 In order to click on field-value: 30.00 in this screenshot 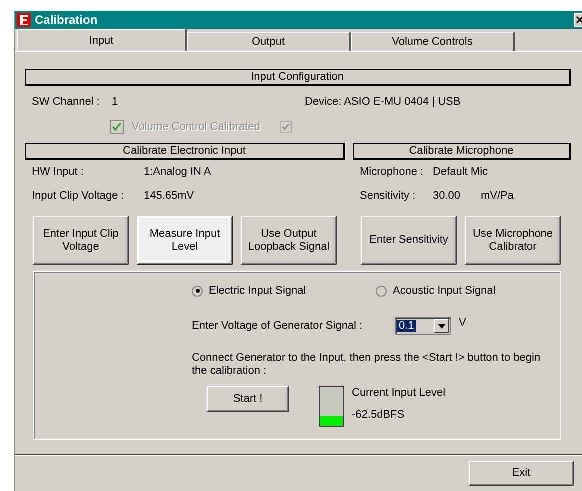, I will do `click(447, 196)`.